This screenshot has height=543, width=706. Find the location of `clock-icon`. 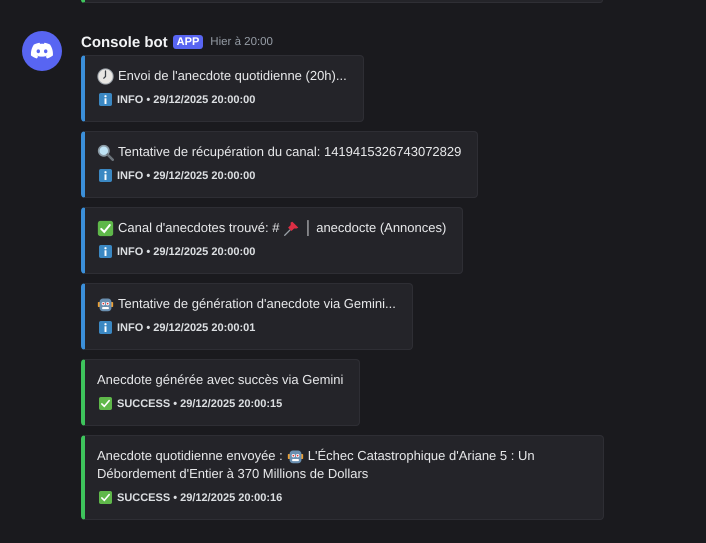

clock-icon is located at coordinates (105, 76).